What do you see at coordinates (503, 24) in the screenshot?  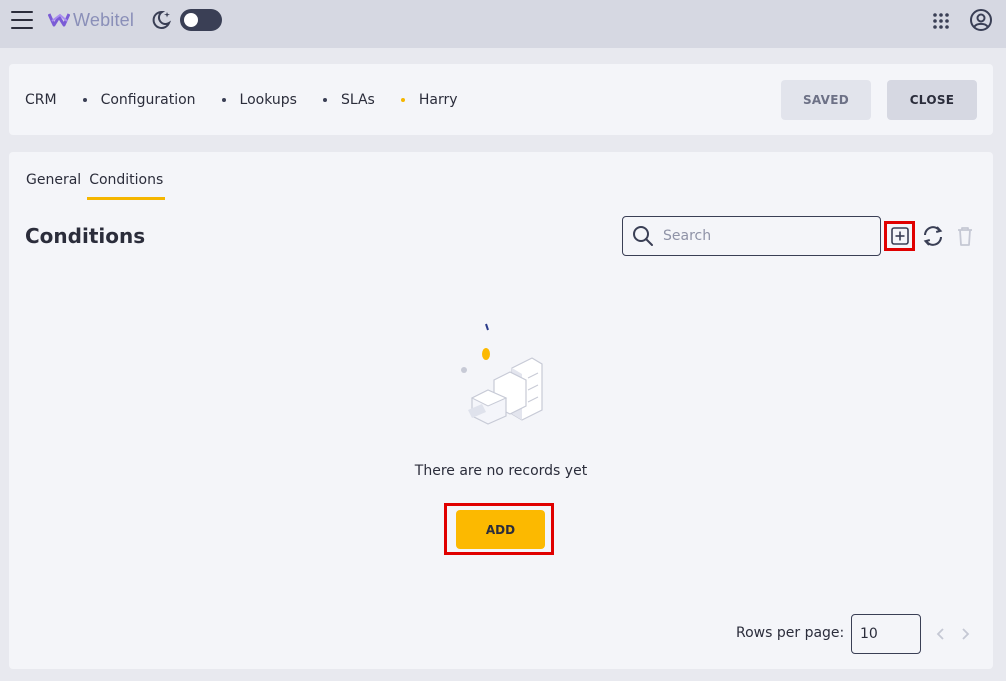 I see `top-bar: Webitel` at bounding box center [503, 24].